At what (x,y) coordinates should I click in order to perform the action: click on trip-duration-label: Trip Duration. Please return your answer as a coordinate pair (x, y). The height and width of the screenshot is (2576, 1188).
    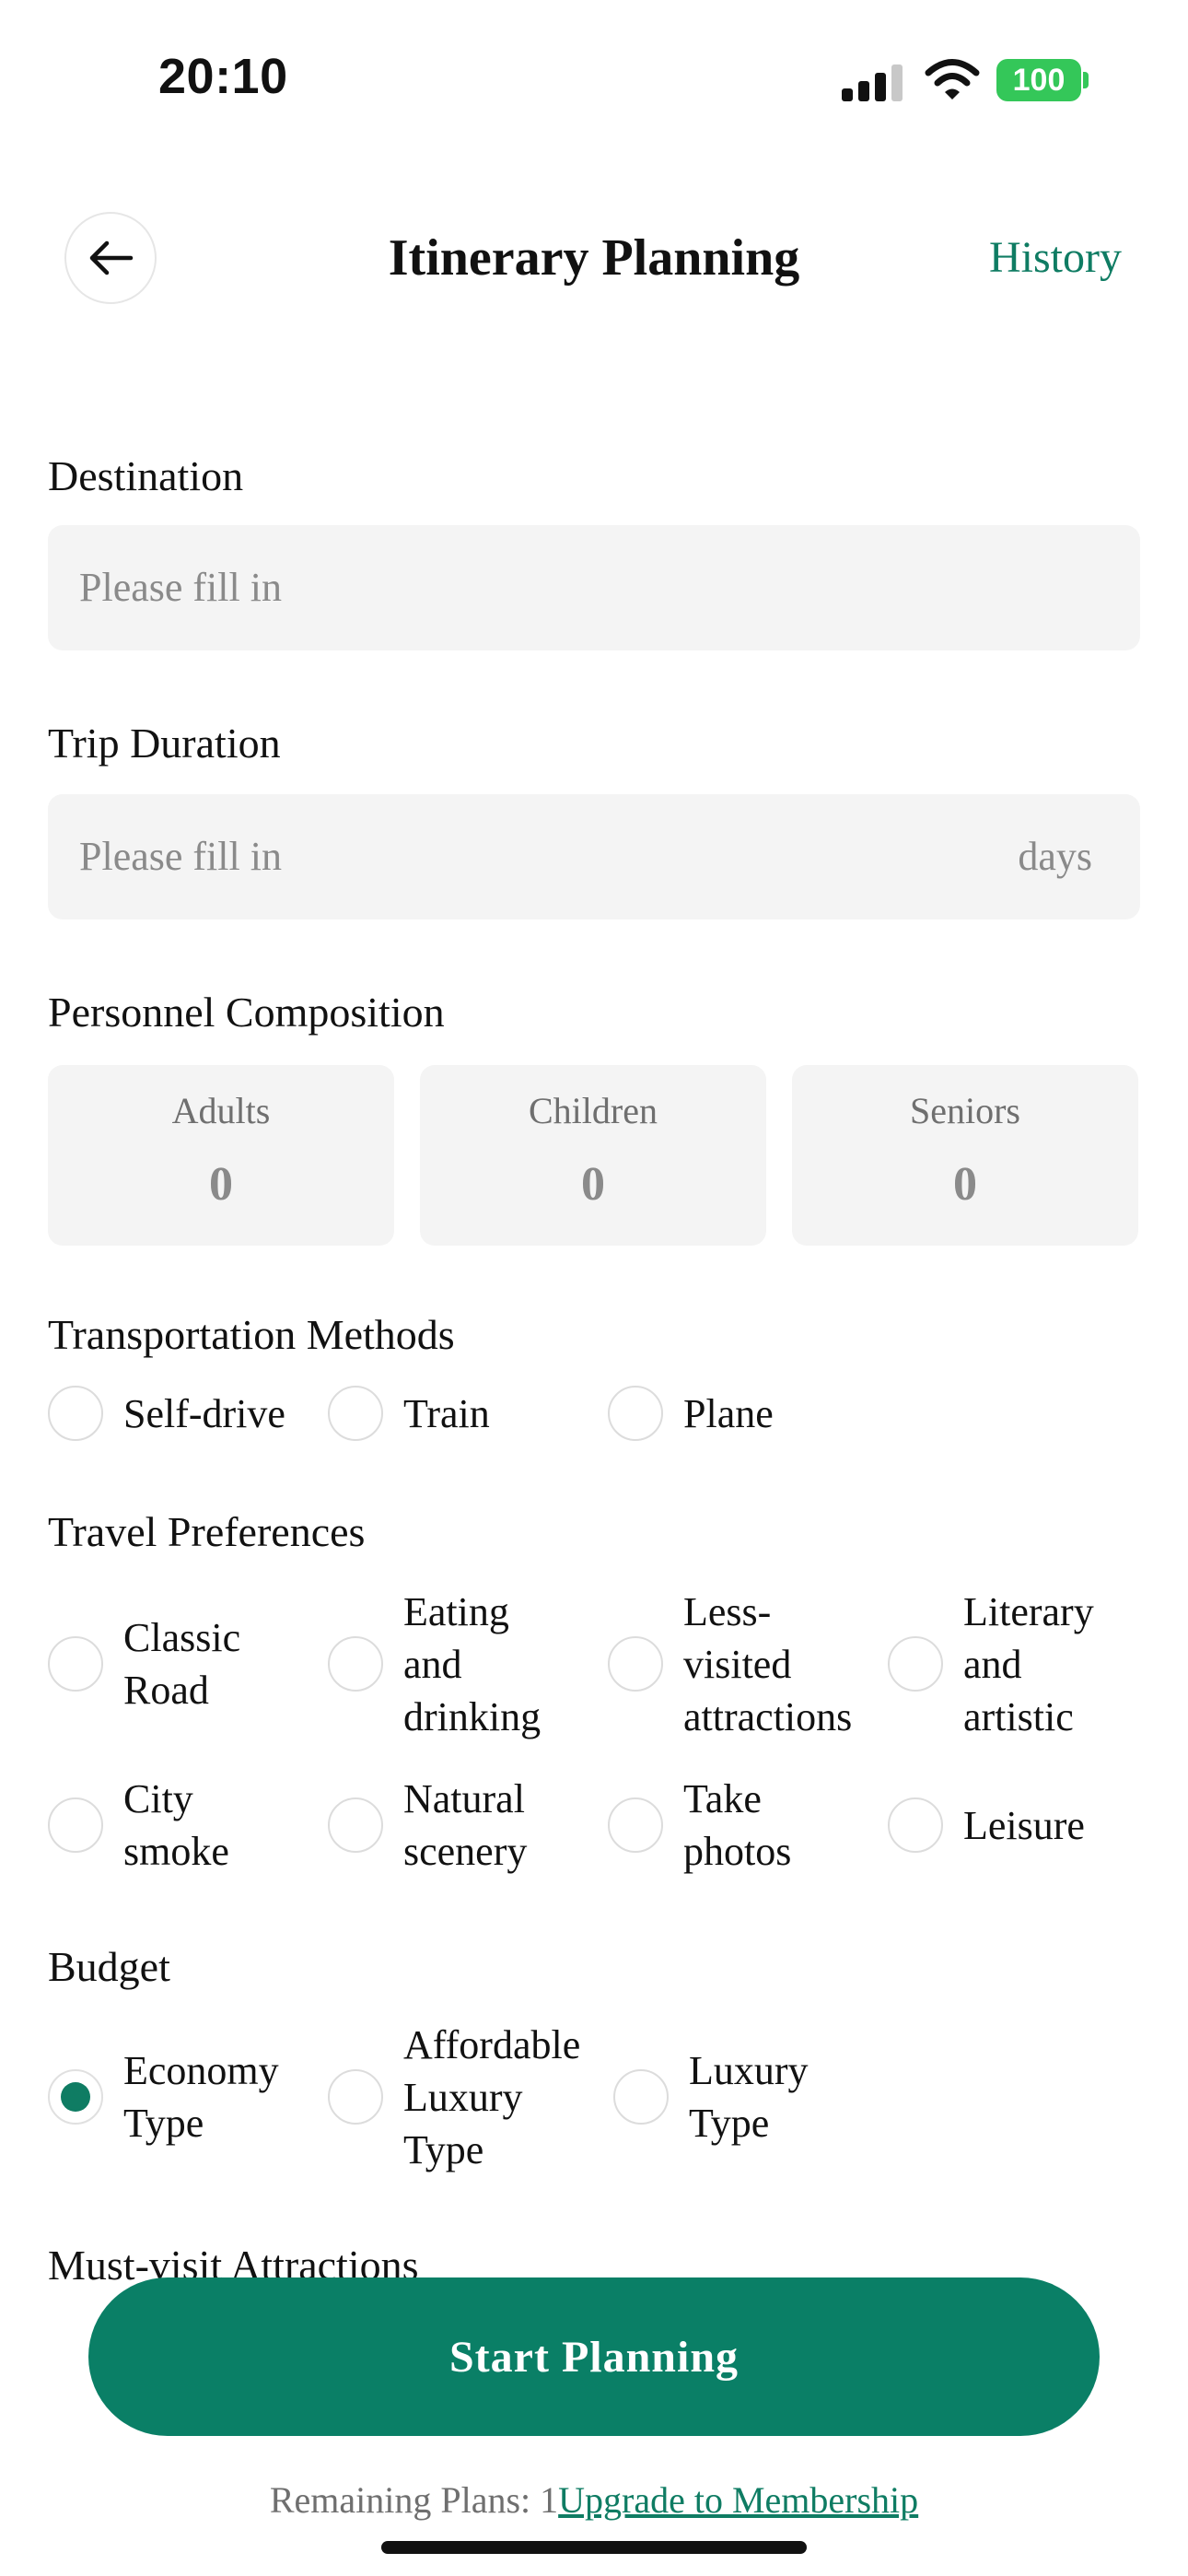
    Looking at the image, I should click on (164, 743).